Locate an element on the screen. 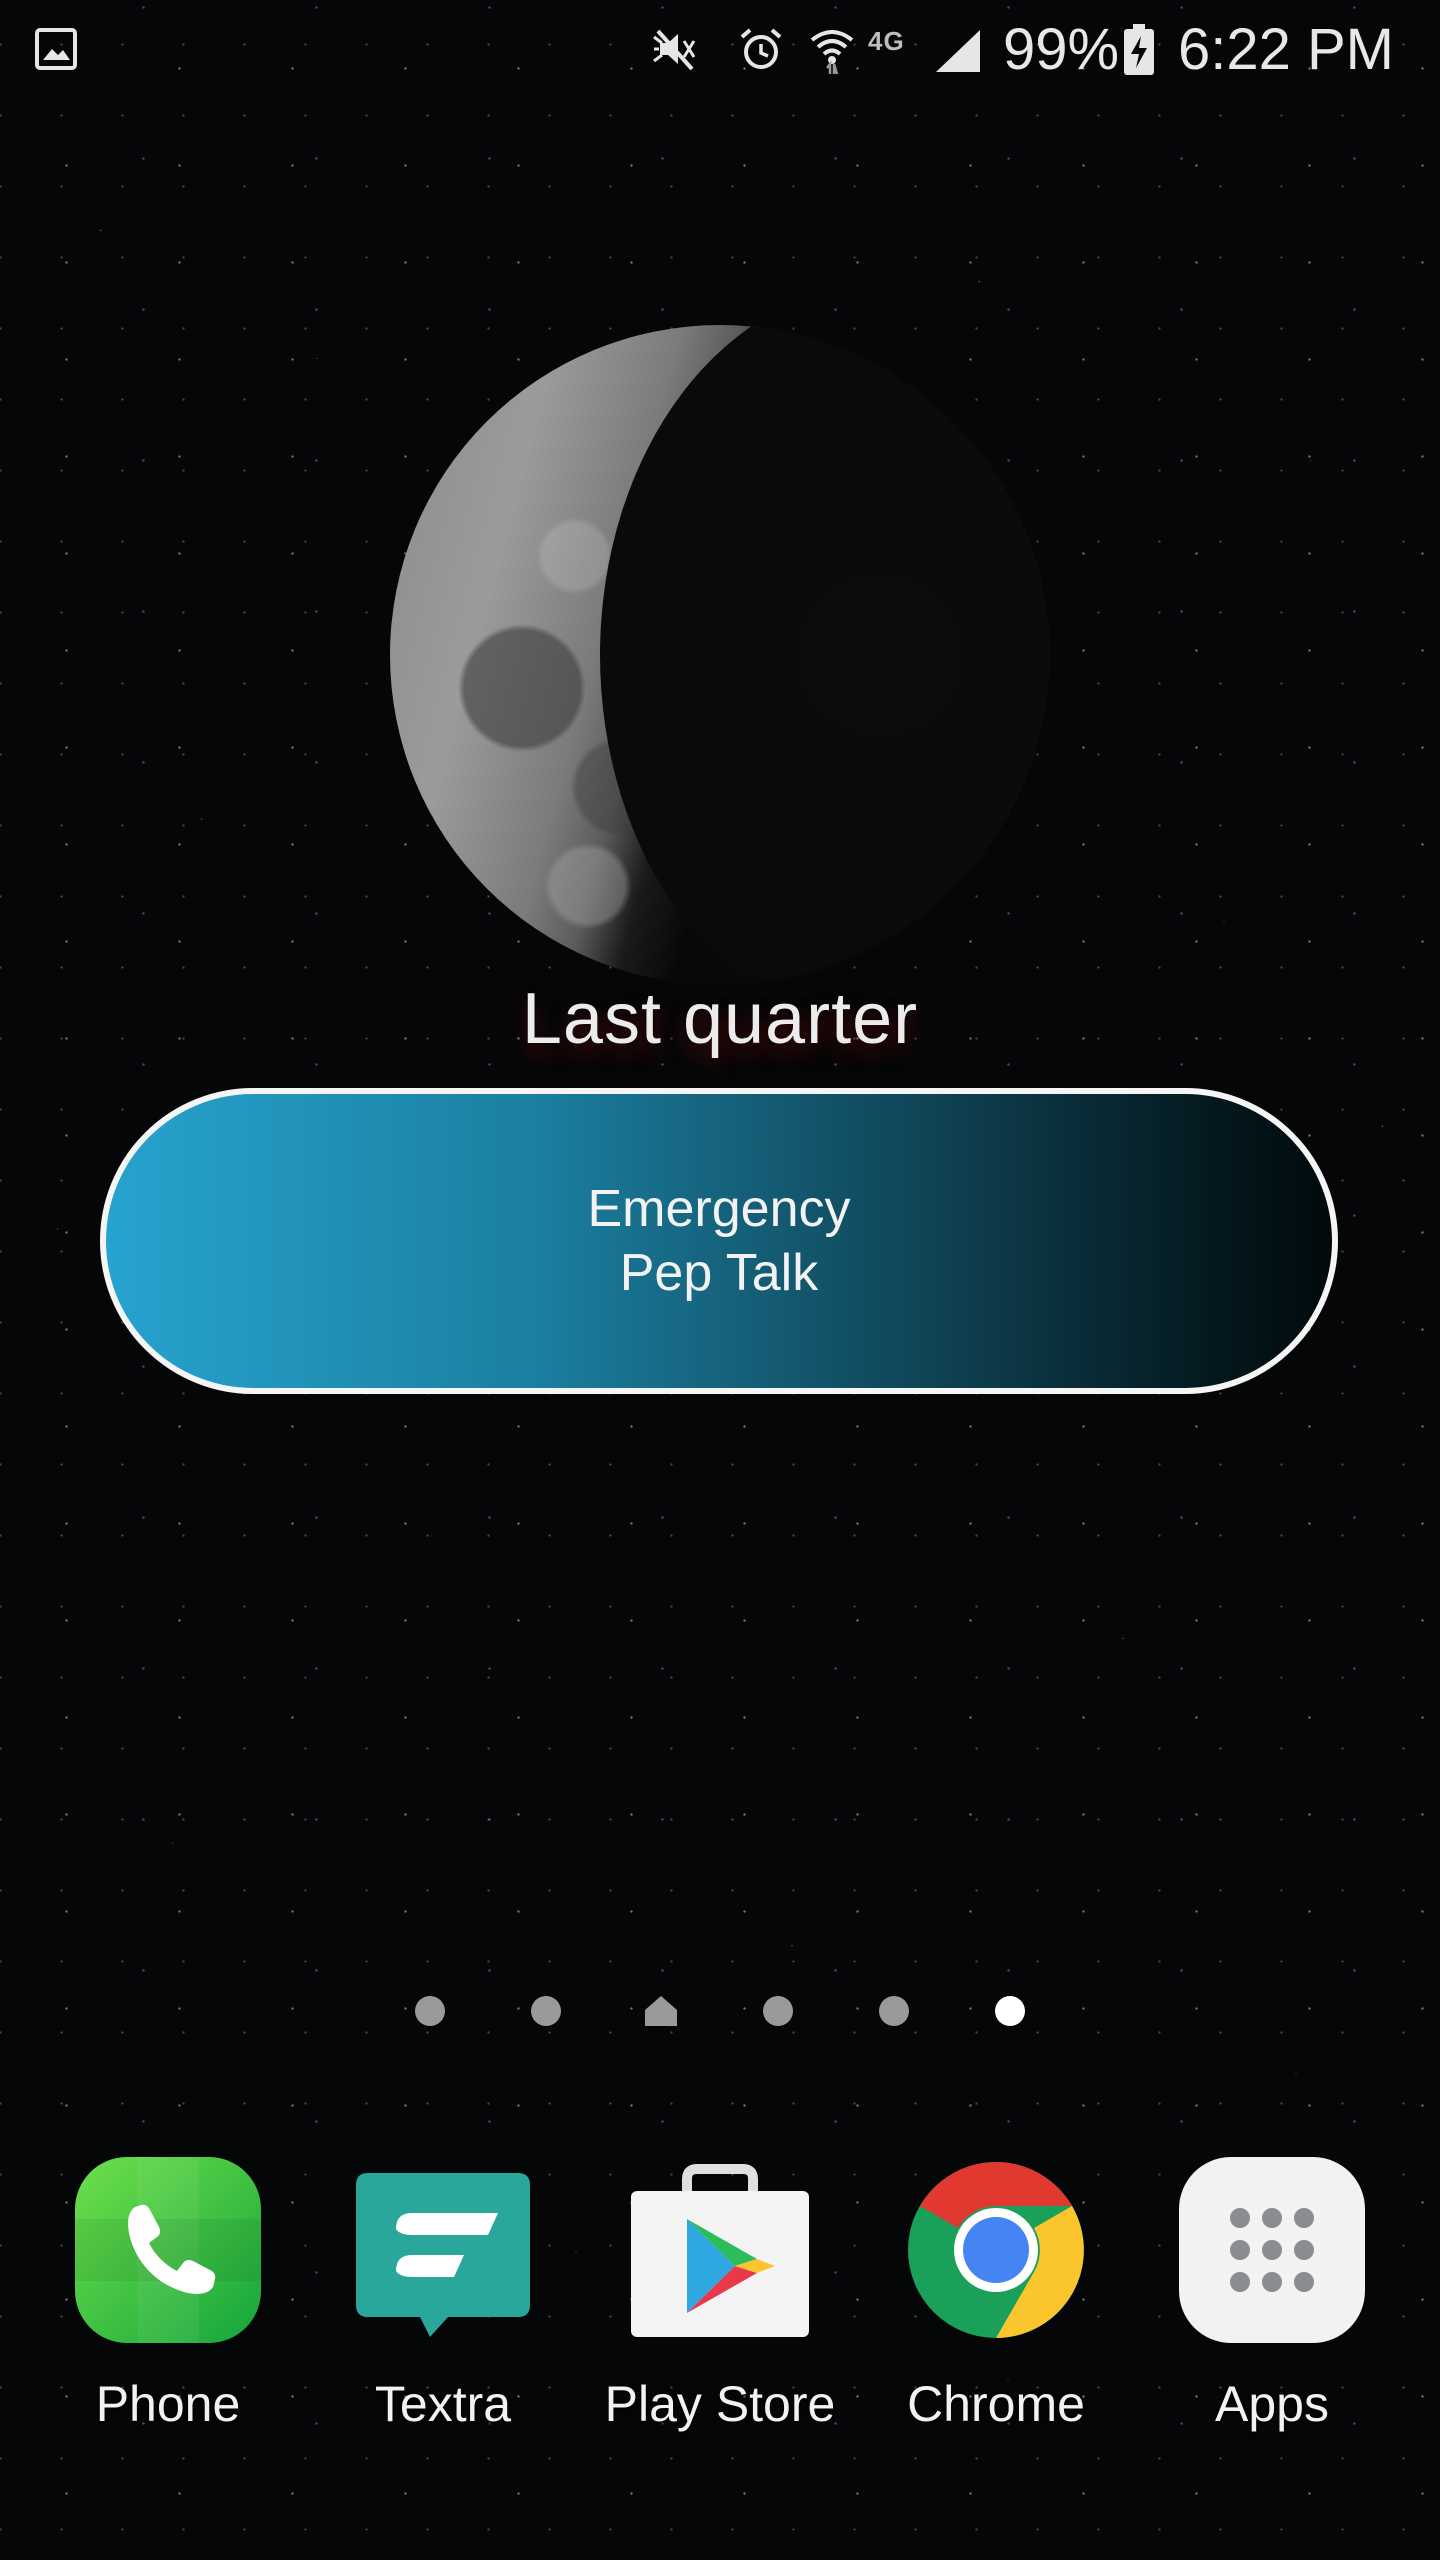  app-label: Apps is located at coordinates (1272, 2404).